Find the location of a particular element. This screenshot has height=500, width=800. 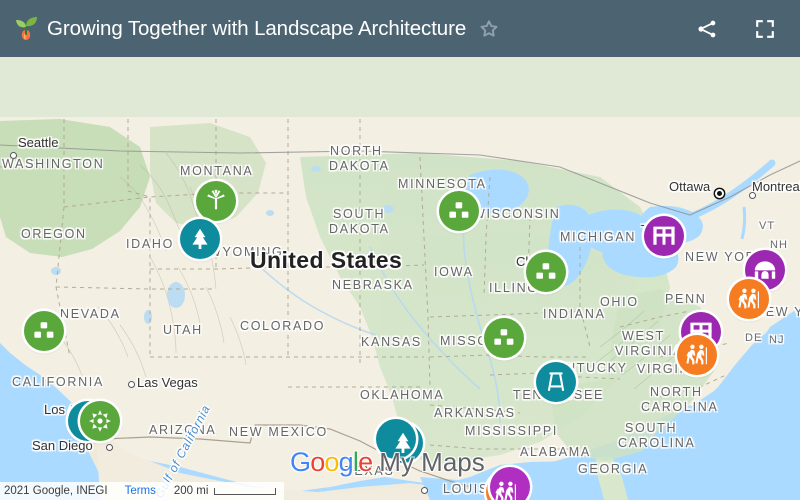

map-marker-swing is located at coordinates (556, 382).